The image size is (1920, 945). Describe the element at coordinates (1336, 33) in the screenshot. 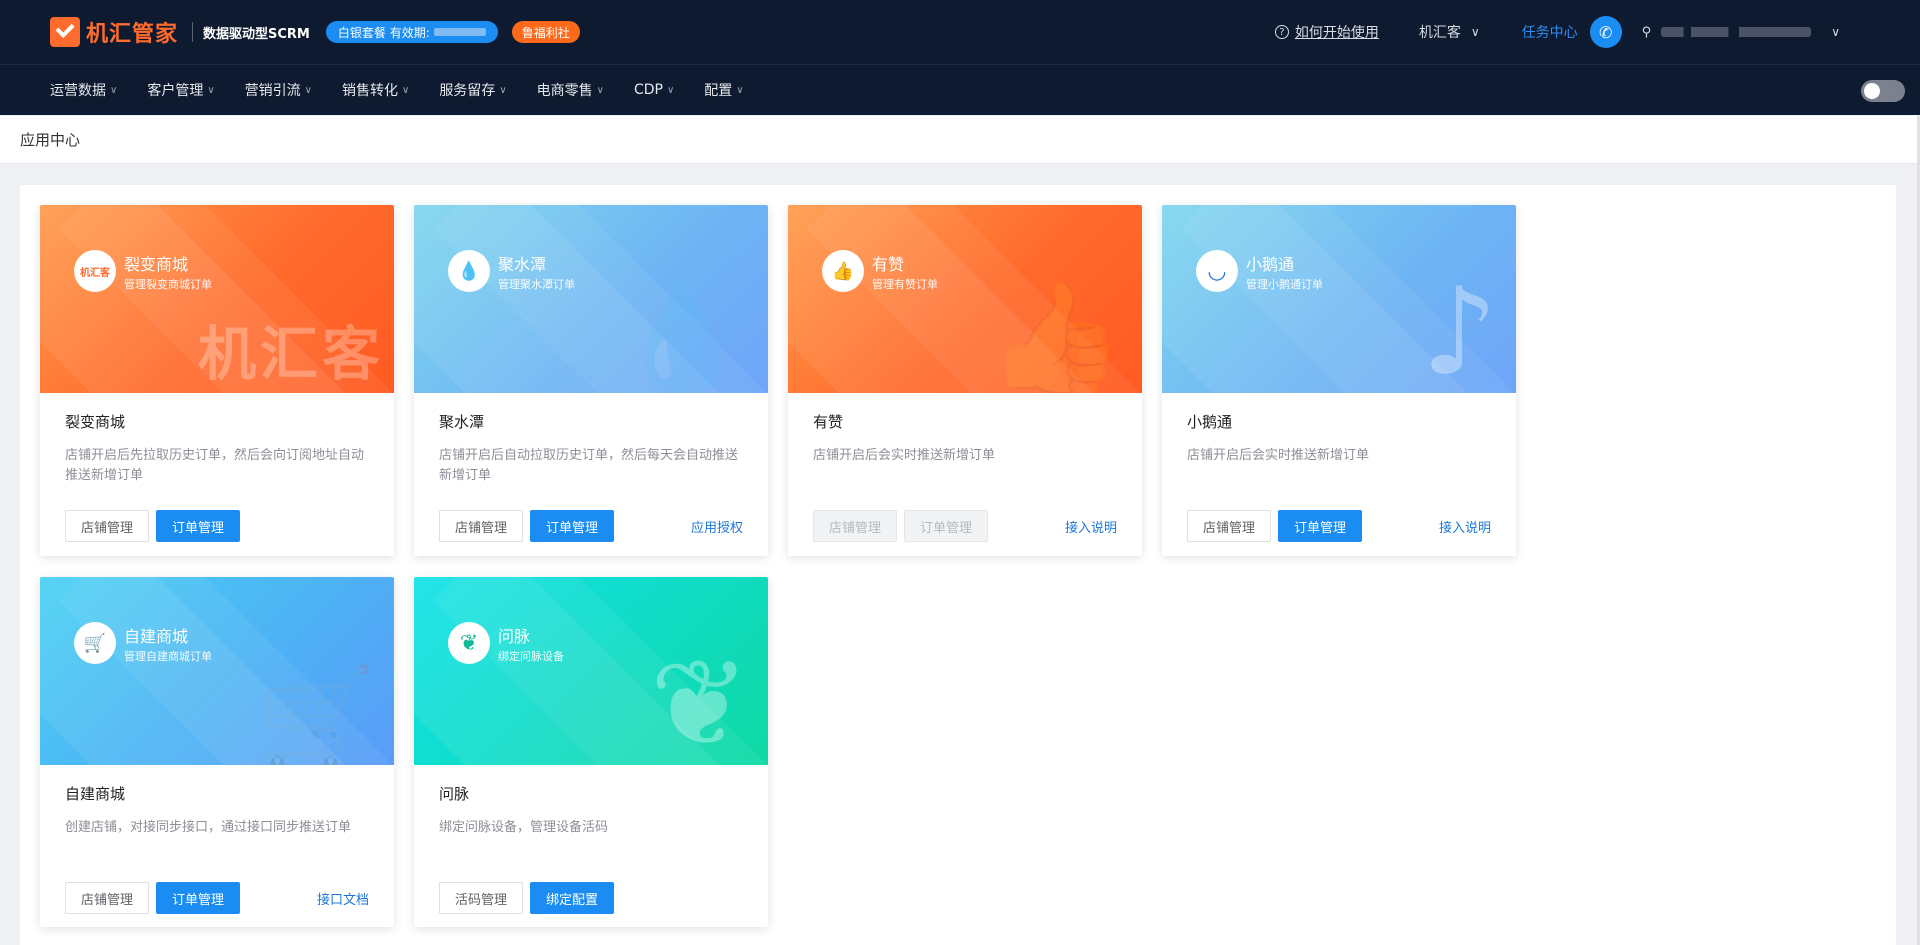

I see `help-link-label: 如何开始使用` at that location.